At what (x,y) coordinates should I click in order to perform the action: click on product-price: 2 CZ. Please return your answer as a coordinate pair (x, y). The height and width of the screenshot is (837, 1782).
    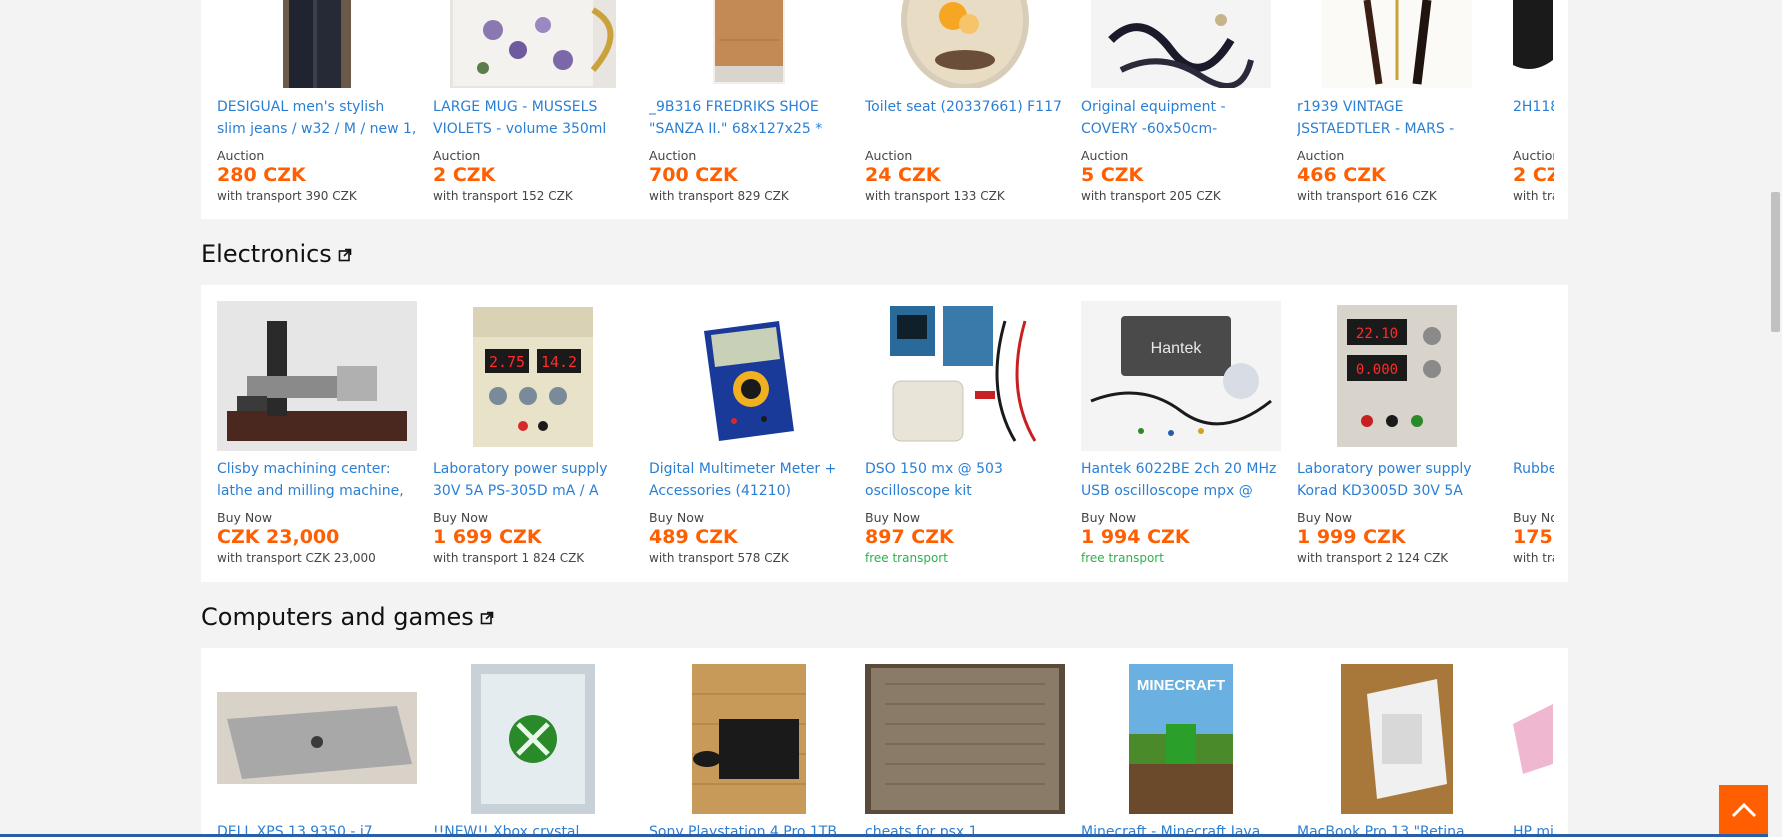
    Looking at the image, I should click on (1533, 175).